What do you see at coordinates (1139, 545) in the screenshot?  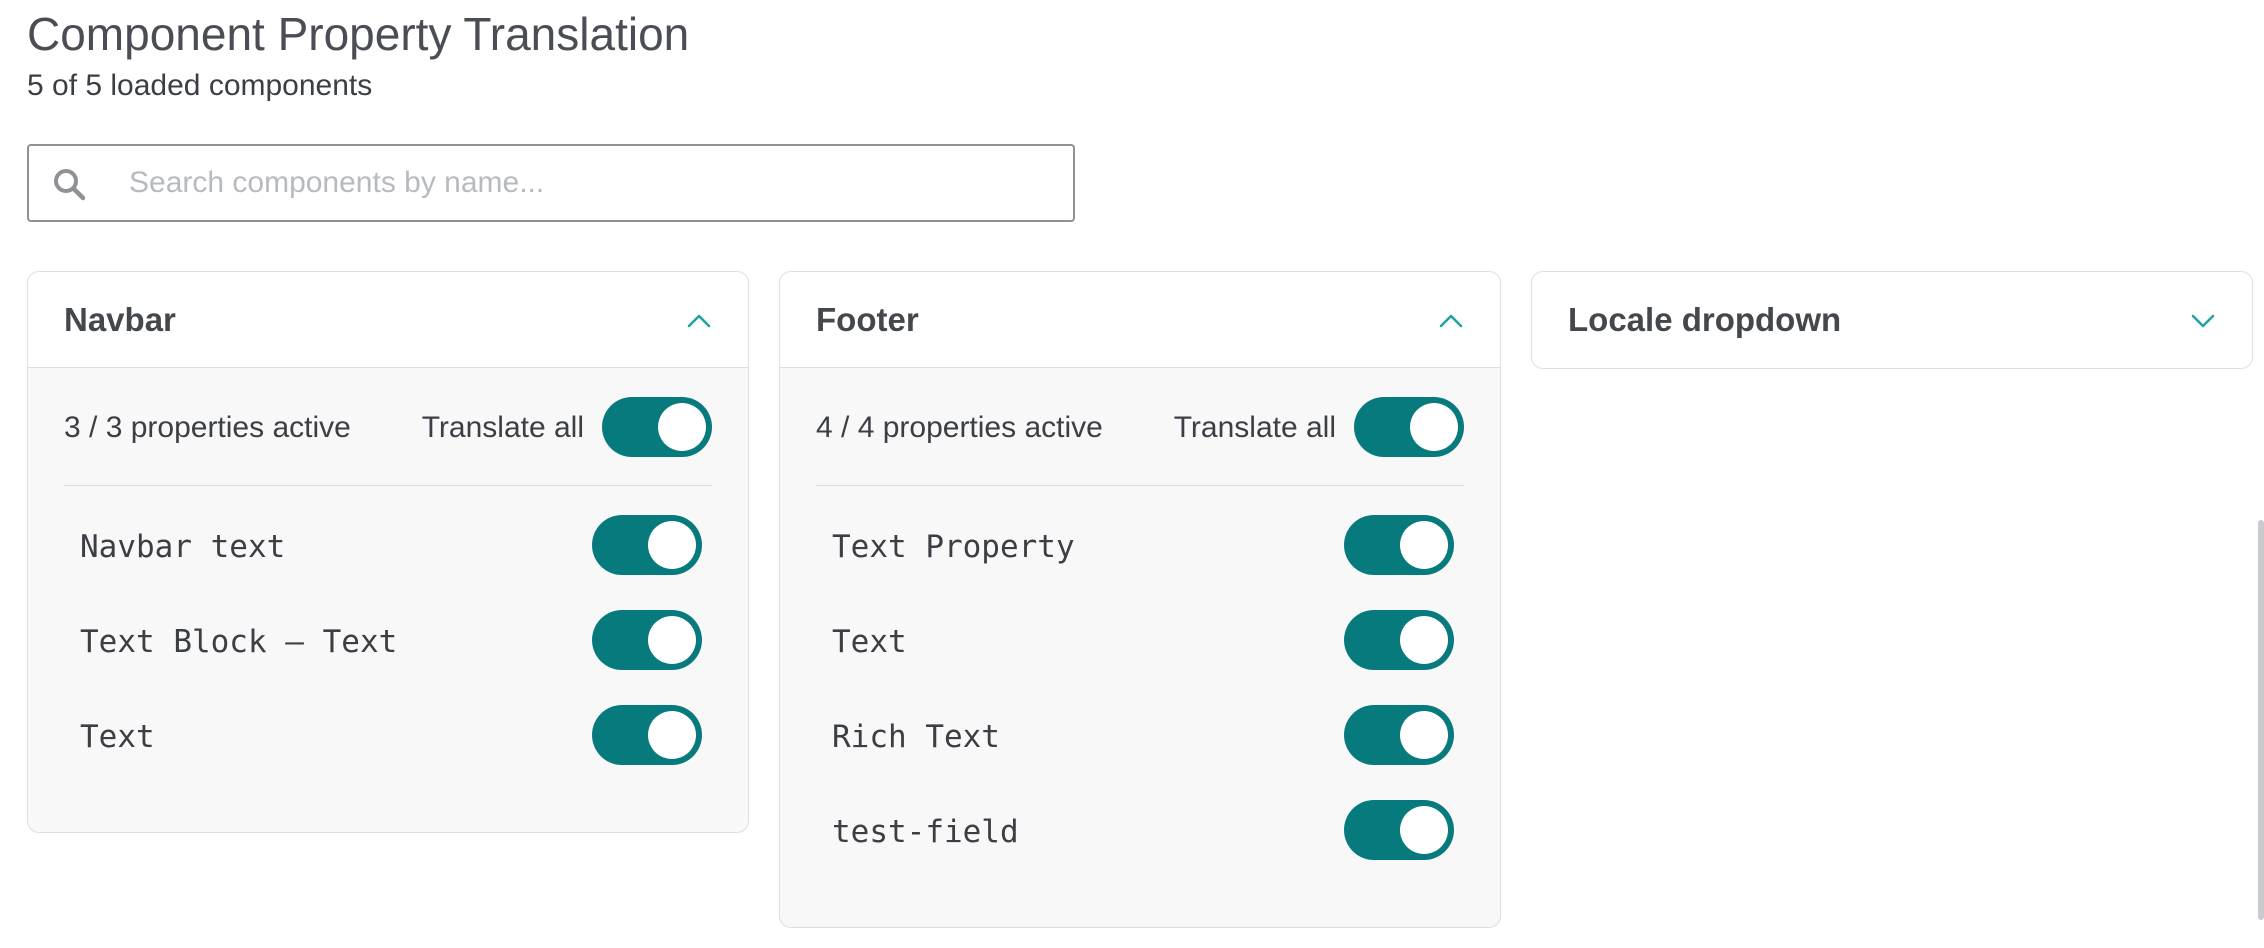 I see `property-row: Text Property` at bounding box center [1139, 545].